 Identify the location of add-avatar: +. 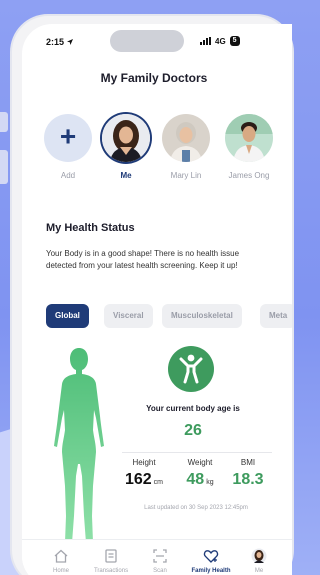
(68, 138).